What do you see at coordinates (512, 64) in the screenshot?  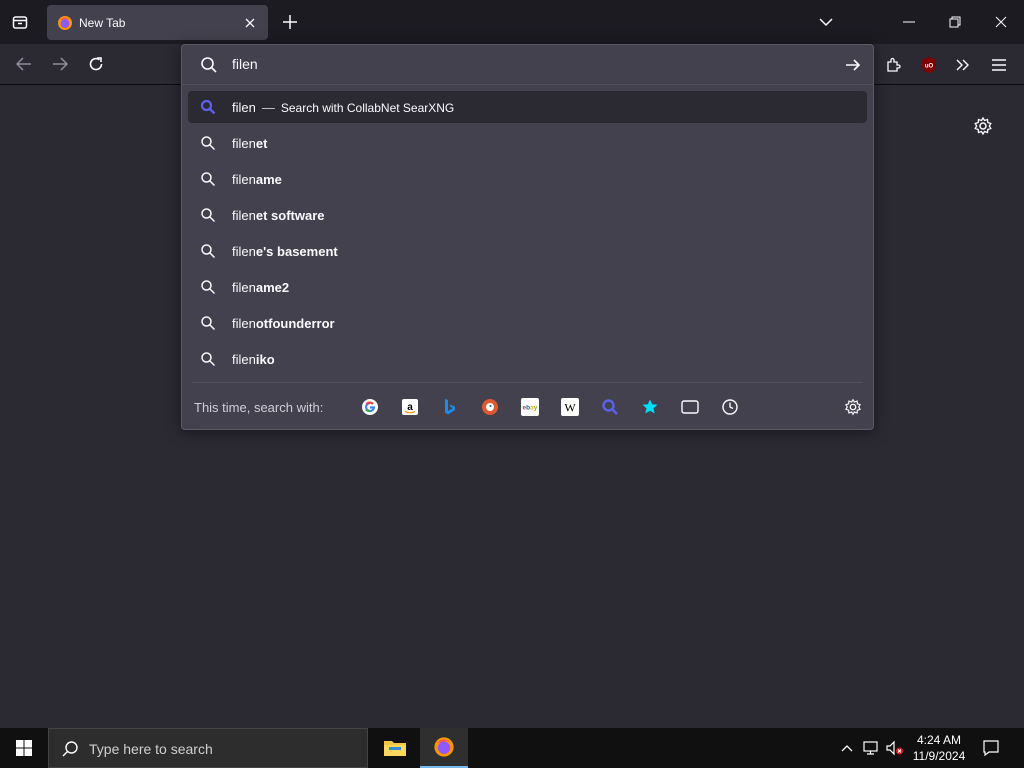 I see `urlbar-input` at bounding box center [512, 64].